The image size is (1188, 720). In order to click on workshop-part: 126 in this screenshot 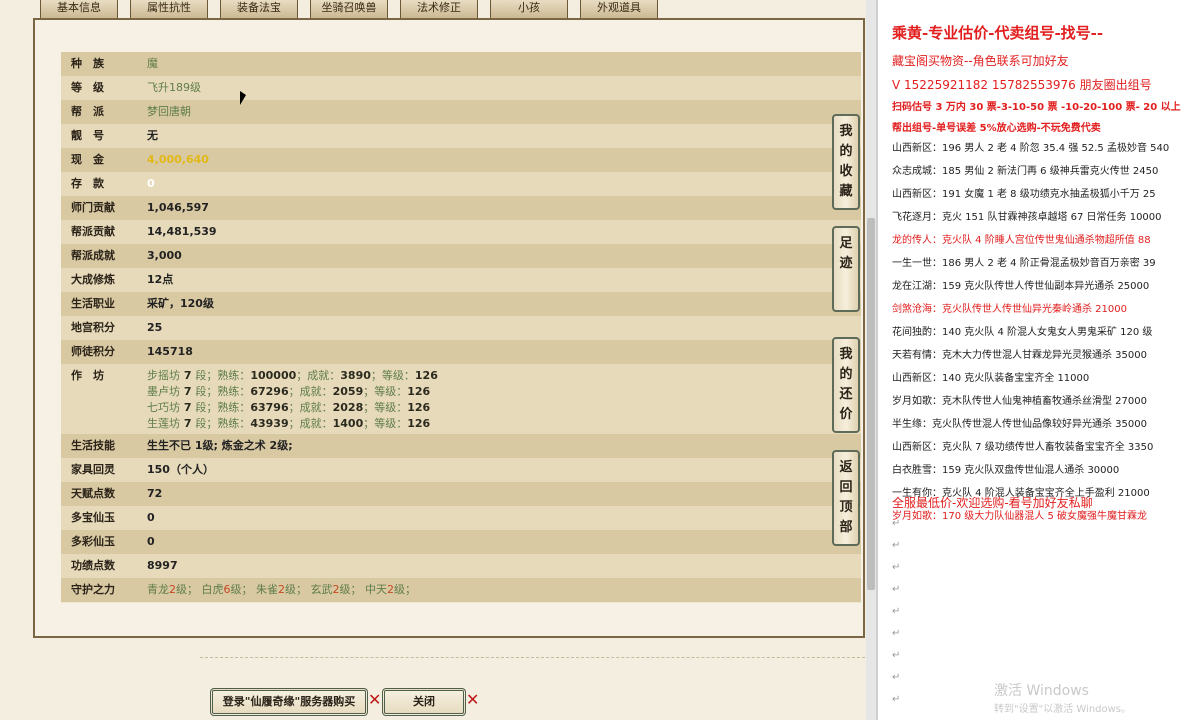, I will do `click(419, 423)`.